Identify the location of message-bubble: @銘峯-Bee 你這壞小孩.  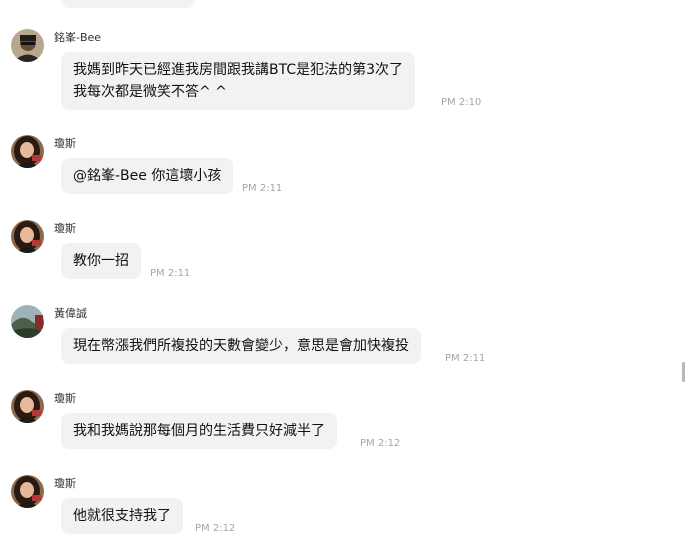
(147, 176).